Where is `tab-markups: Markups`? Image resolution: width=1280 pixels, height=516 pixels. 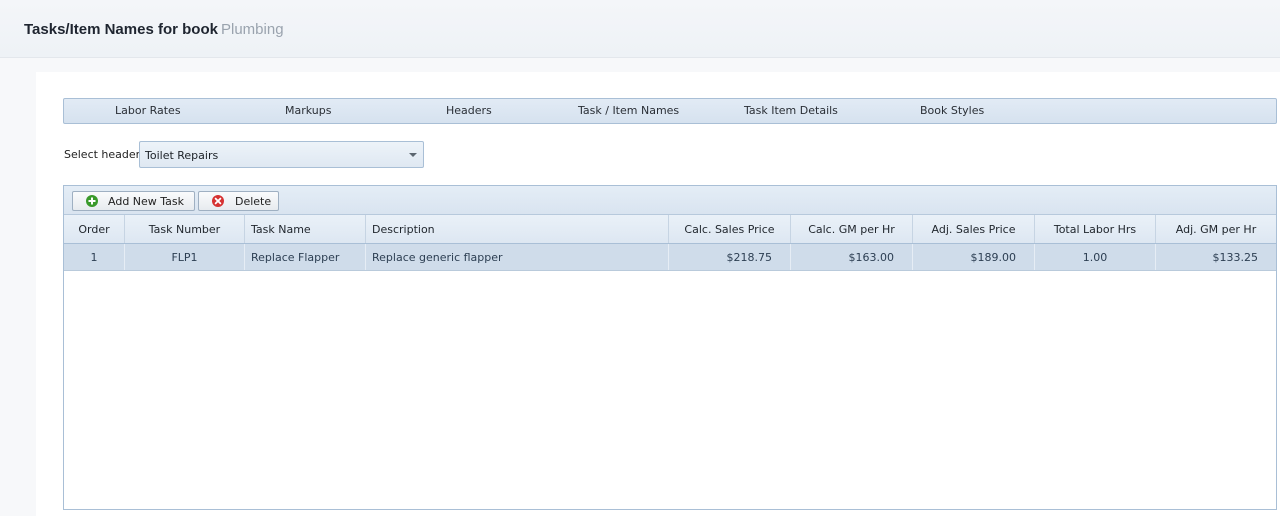 tab-markups: Markups is located at coordinates (308, 111).